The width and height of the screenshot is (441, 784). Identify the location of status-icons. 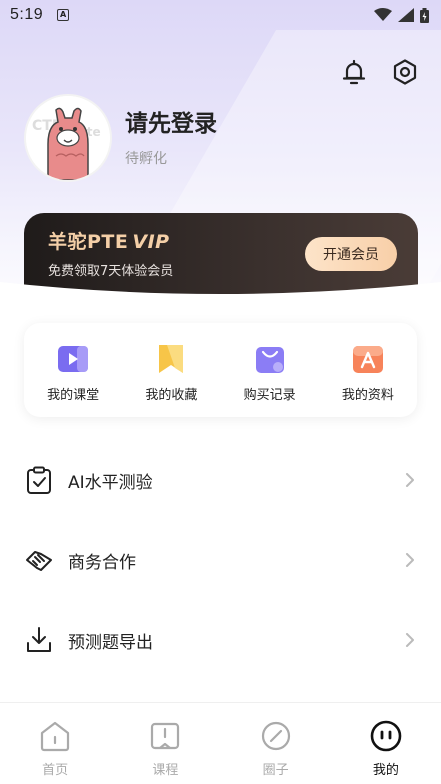
(401, 15).